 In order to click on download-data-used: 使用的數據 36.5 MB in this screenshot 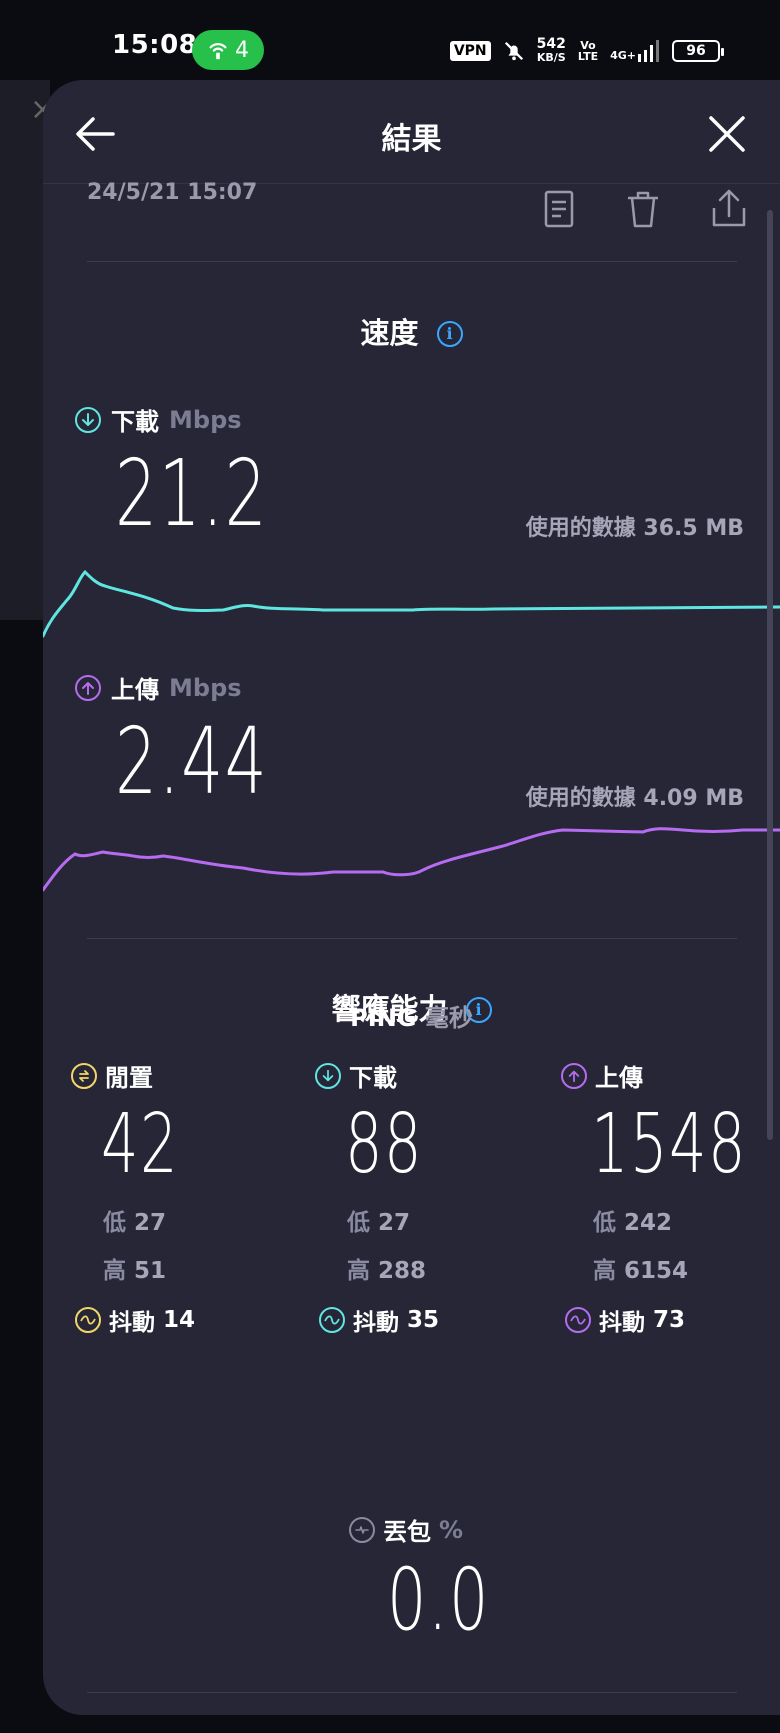, I will do `click(634, 528)`.